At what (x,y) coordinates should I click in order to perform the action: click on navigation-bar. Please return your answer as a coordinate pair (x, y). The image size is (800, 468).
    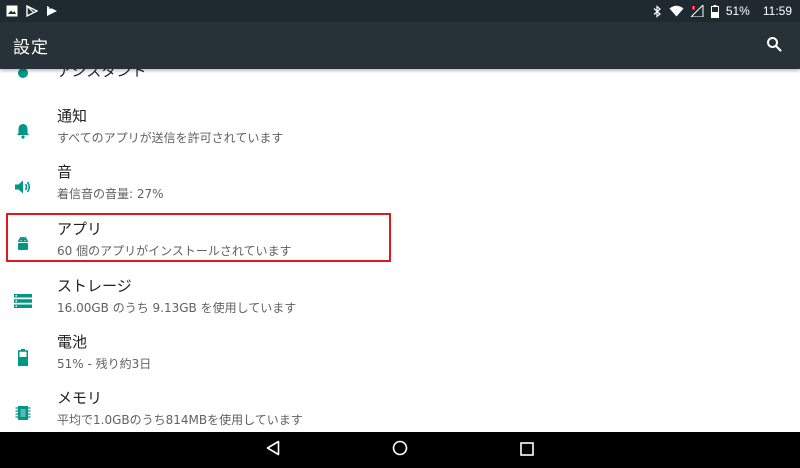
    Looking at the image, I should click on (400, 450).